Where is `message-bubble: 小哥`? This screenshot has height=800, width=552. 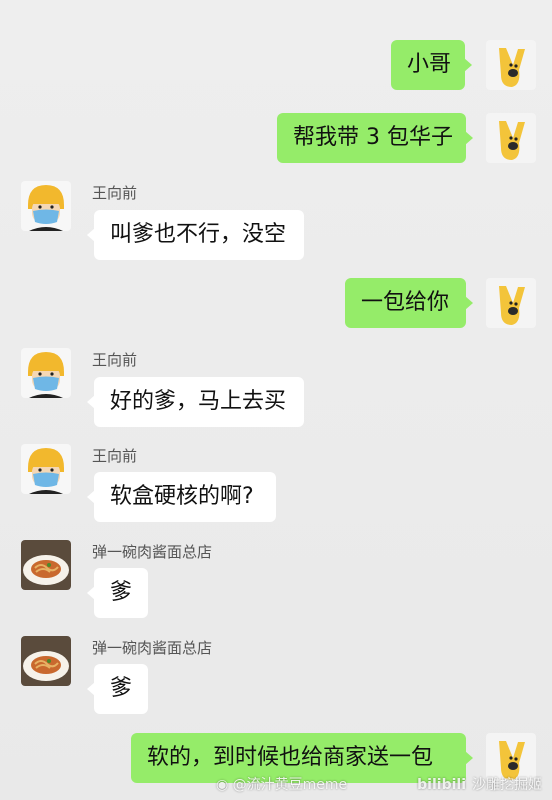
message-bubble: 小哥 is located at coordinates (431, 65).